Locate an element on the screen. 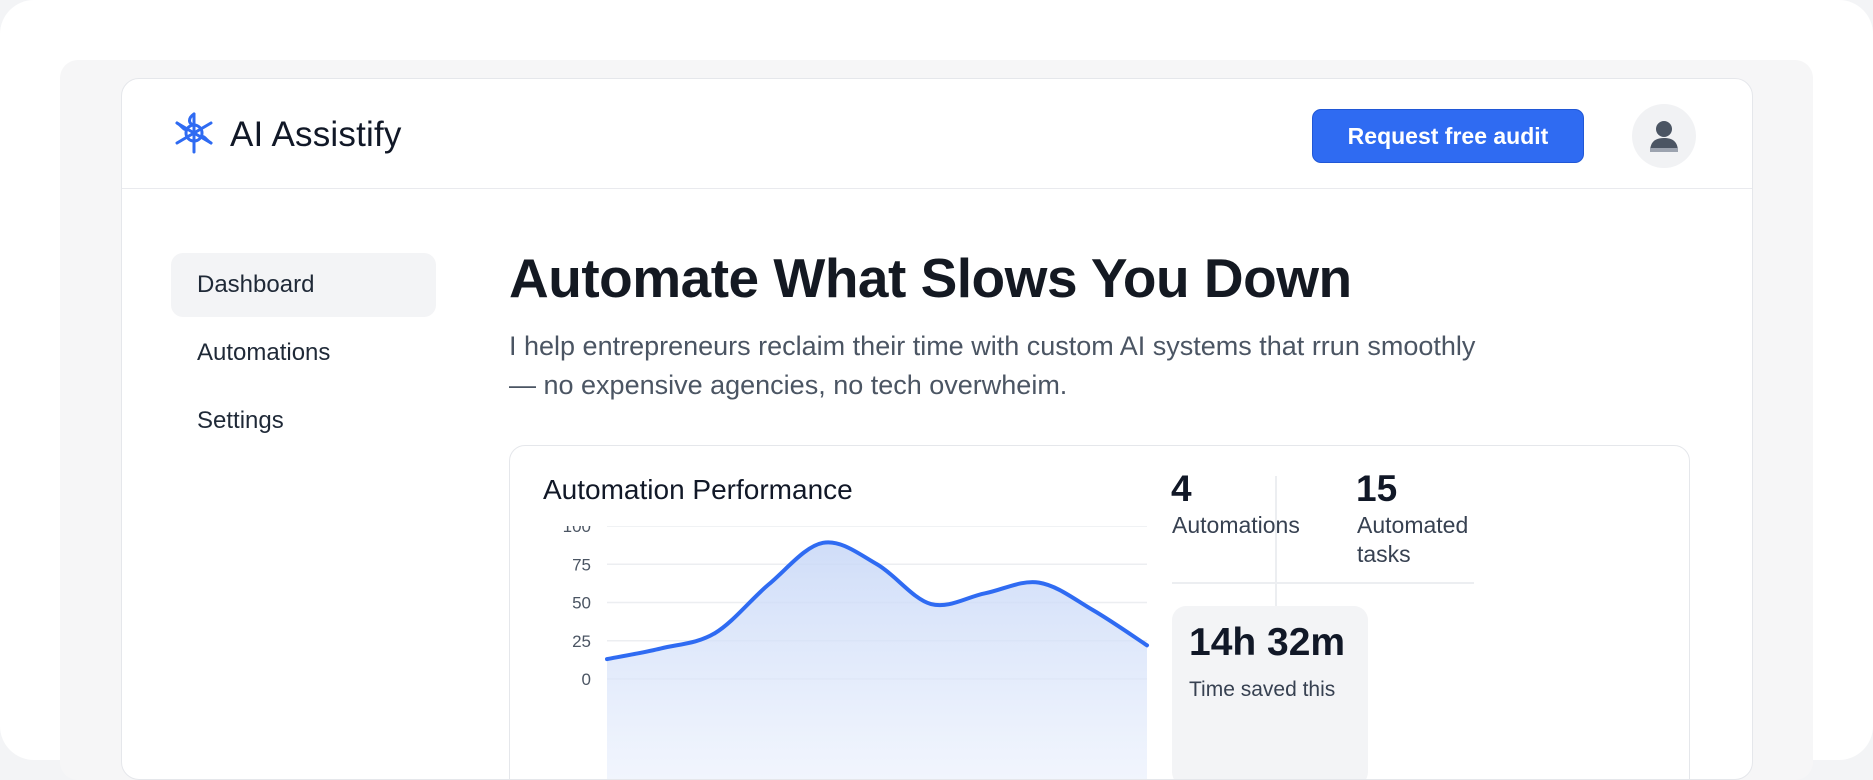 Image resolution: width=1873 pixels, height=780 pixels. request-audit-button: Request free audit is located at coordinates (1448, 136).